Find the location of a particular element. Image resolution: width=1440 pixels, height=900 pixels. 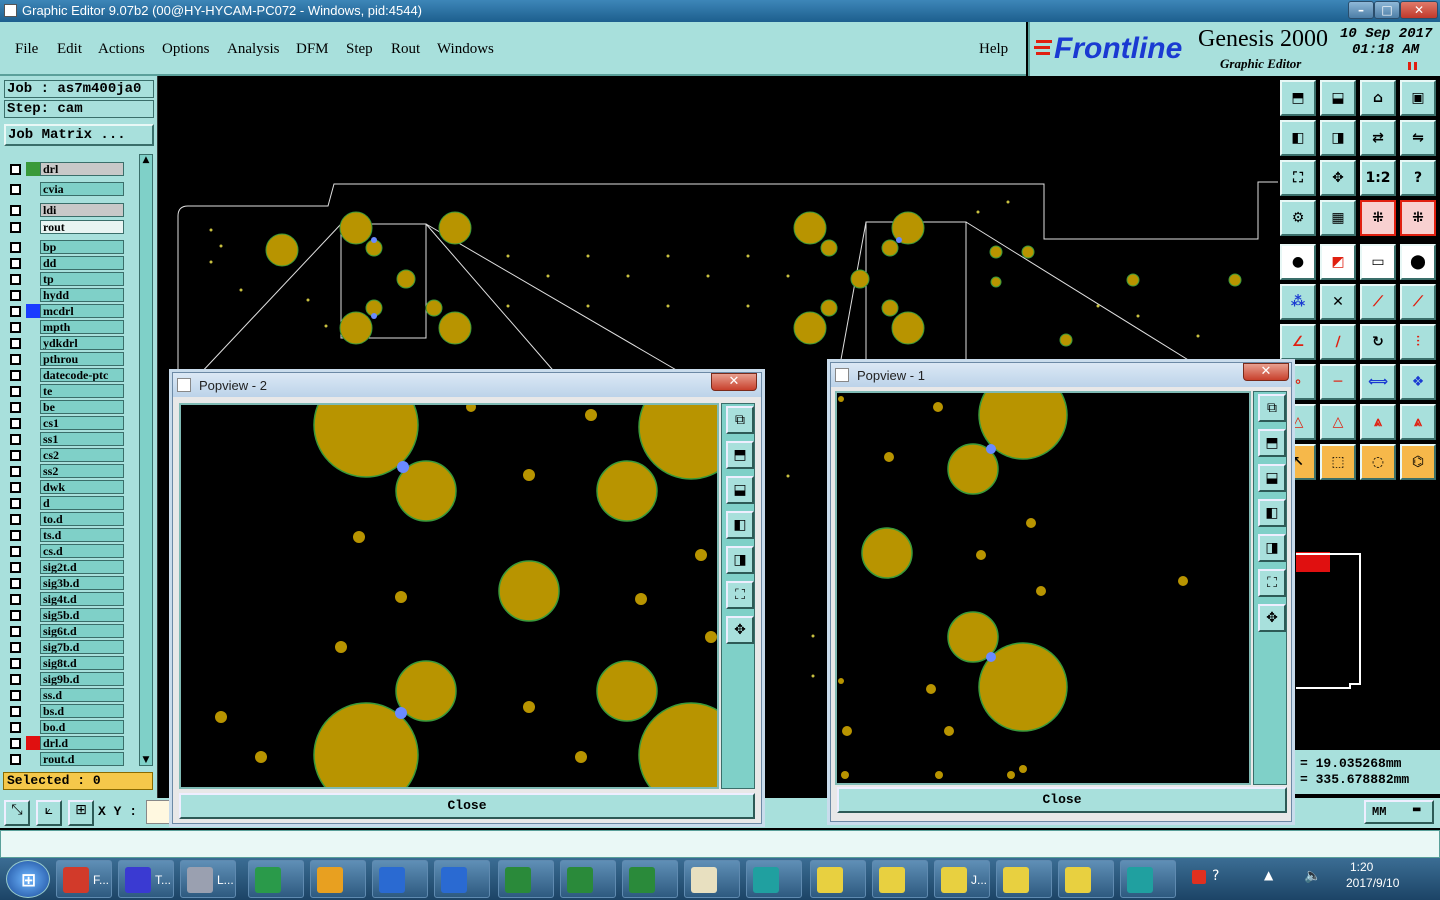

settings-icon: ⚙ is located at coordinates (1298, 218).